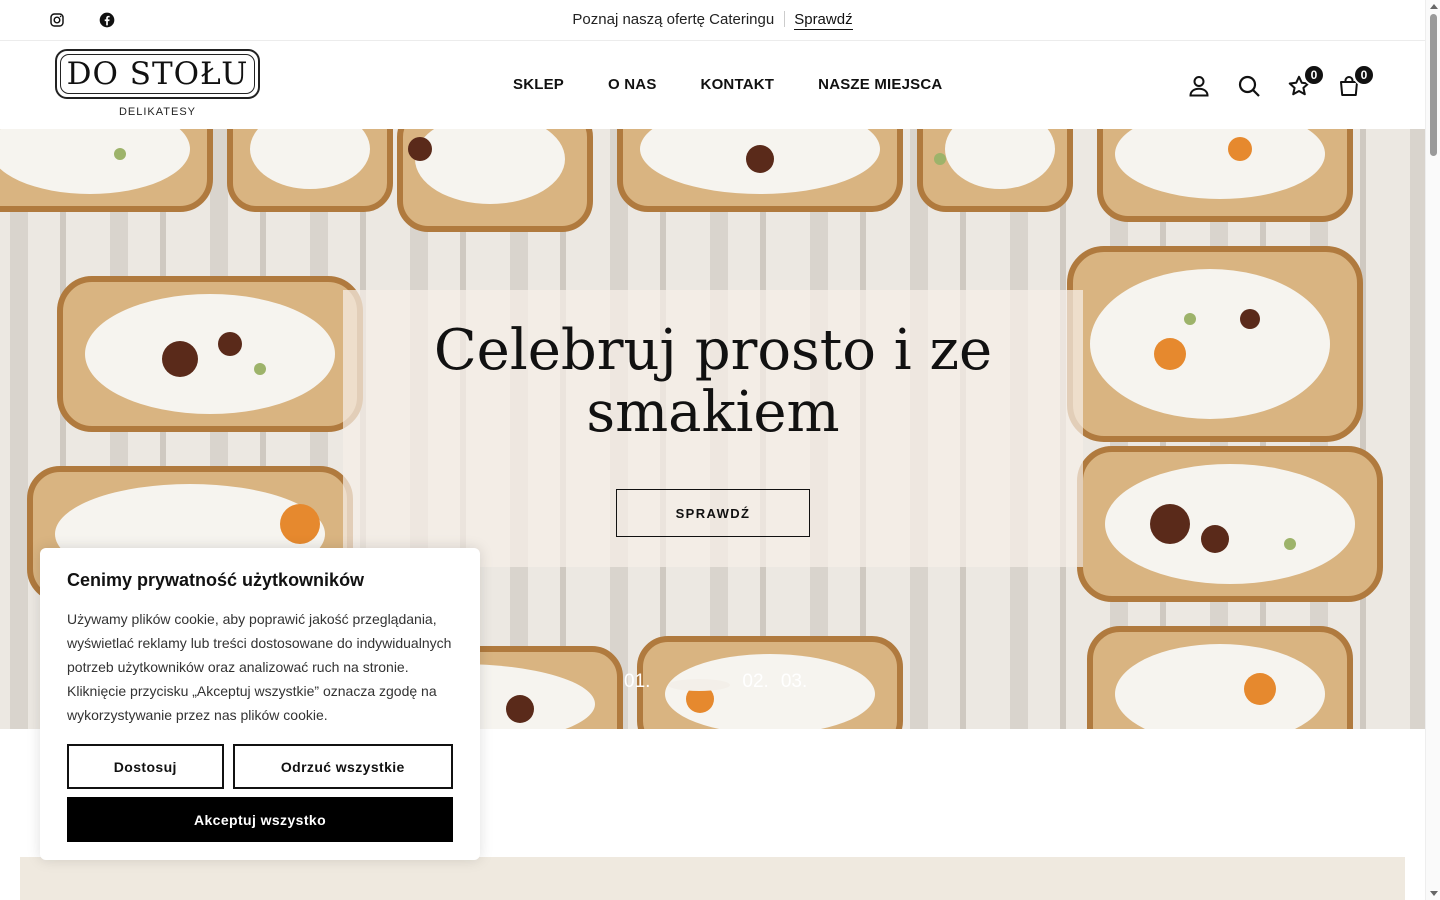 This screenshot has width=1440, height=900. What do you see at coordinates (1434, 893) in the screenshot?
I see `scroll-down-arrow` at bounding box center [1434, 893].